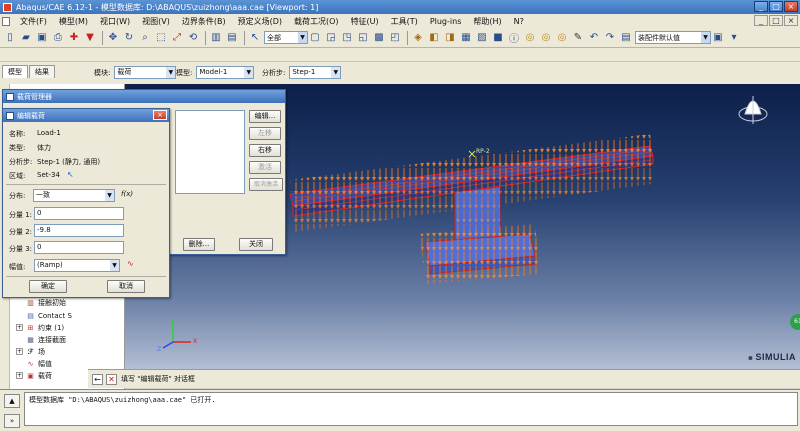 The height and width of the screenshot is (431, 800). What do you see at coordinates (210, 152) in the screenshot?
I see `load-list` at bounding box center [210, 152].